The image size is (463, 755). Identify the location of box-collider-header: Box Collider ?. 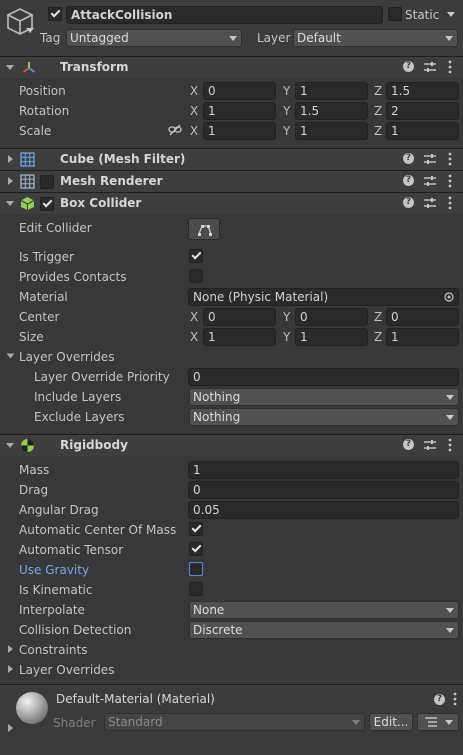
(231, 203).